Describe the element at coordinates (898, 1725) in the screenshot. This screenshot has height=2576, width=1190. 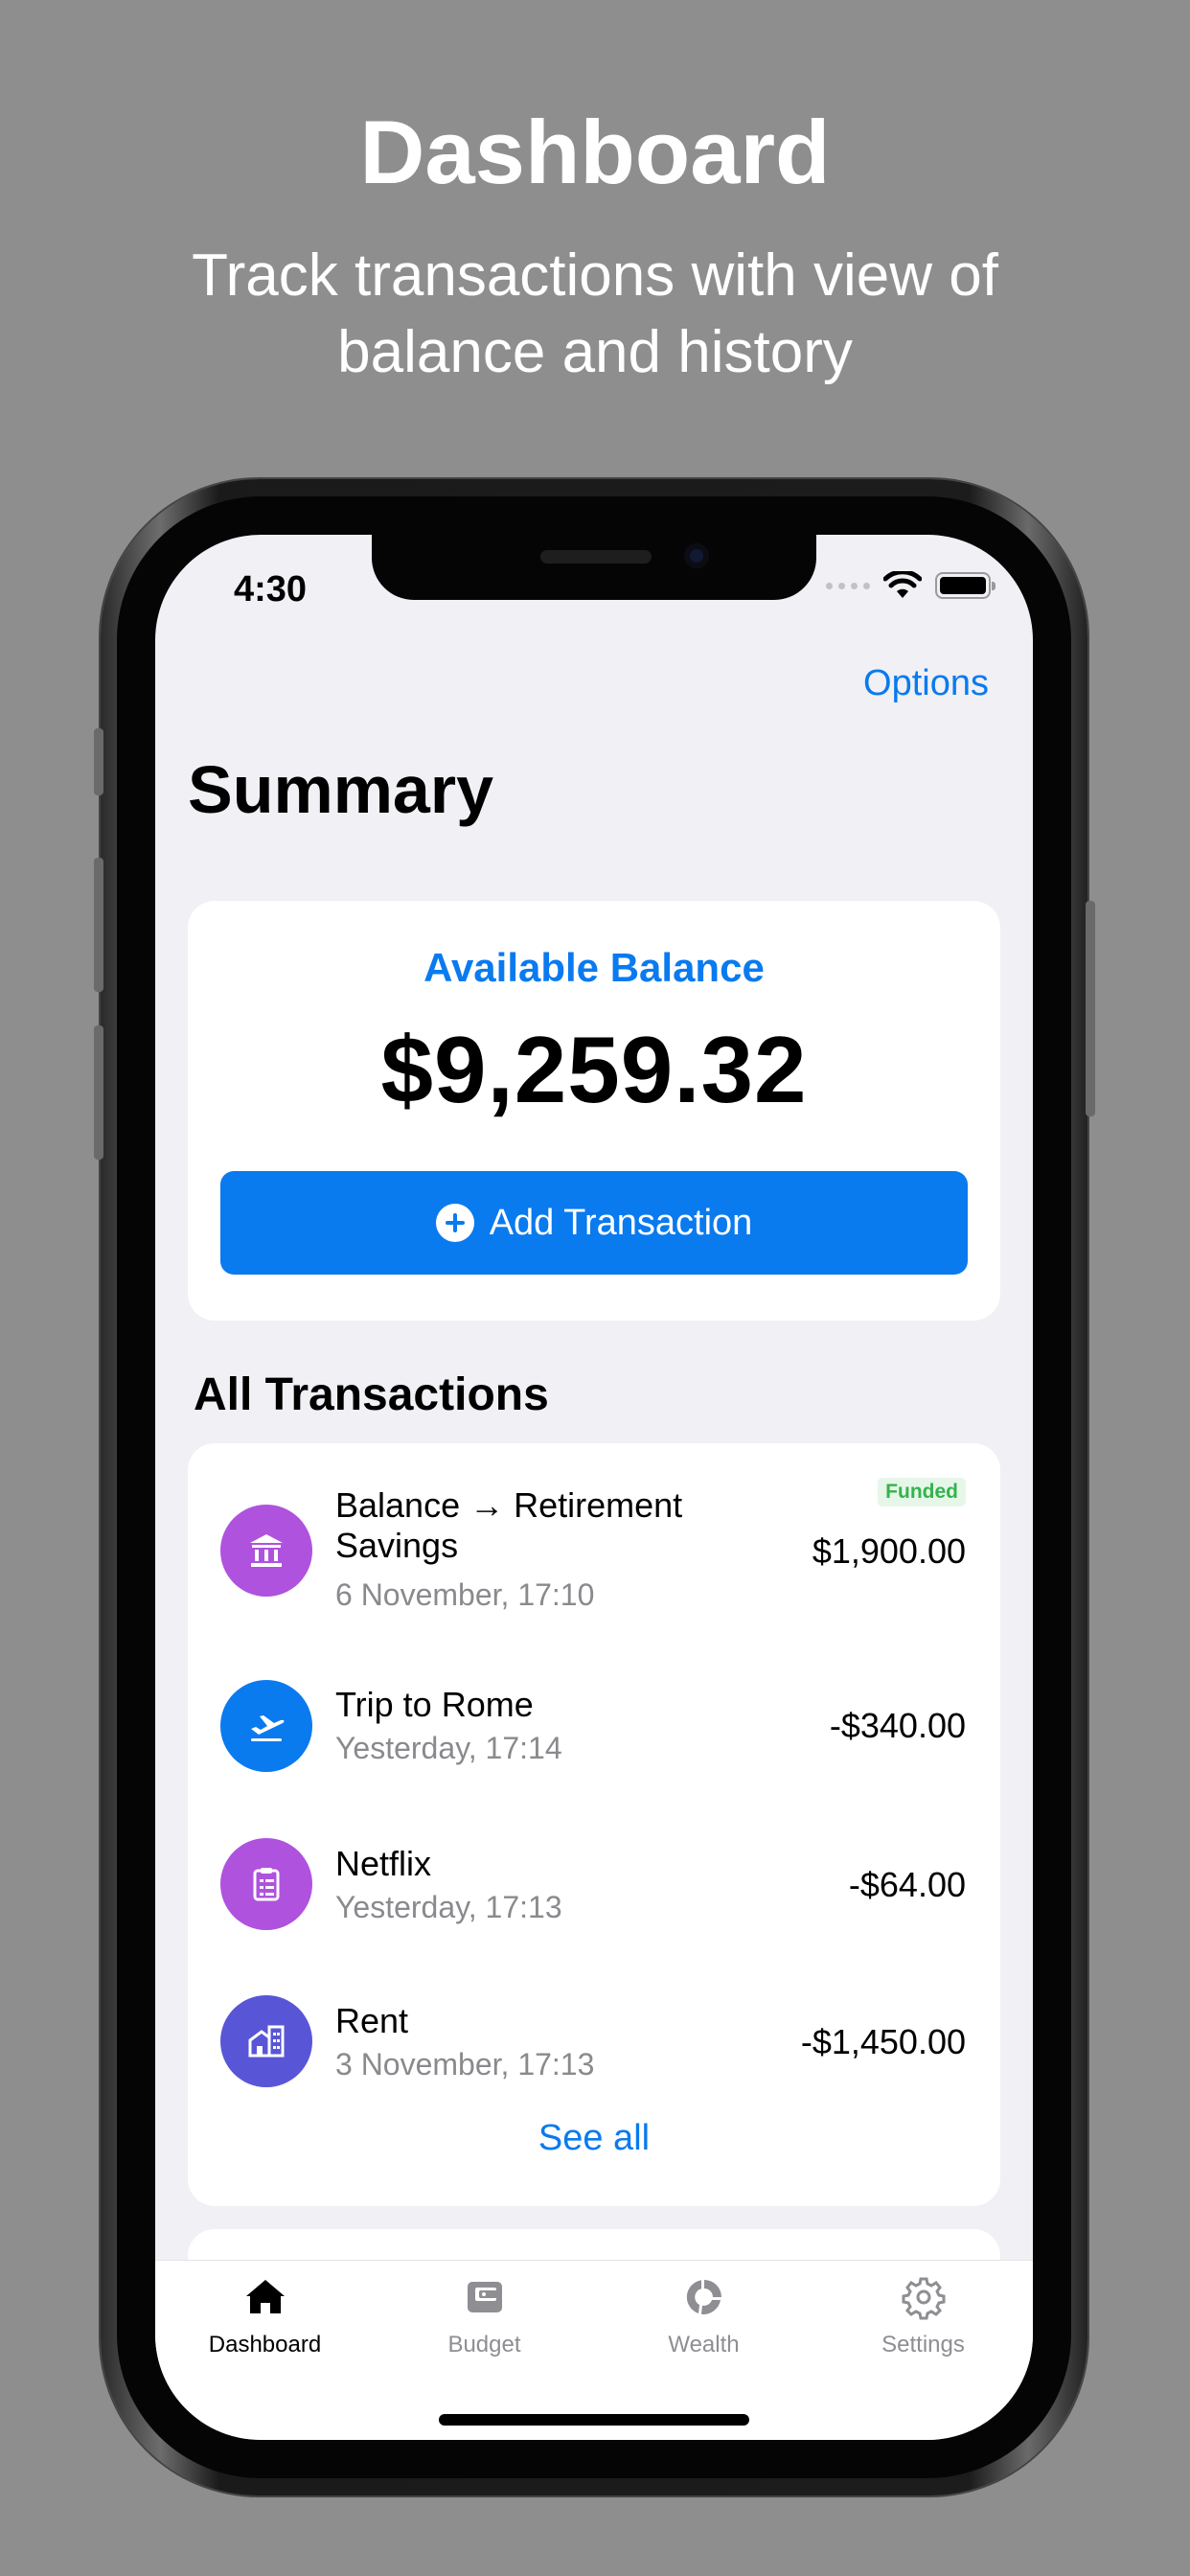
I see `transaction-amount: -$340.00` at that location.